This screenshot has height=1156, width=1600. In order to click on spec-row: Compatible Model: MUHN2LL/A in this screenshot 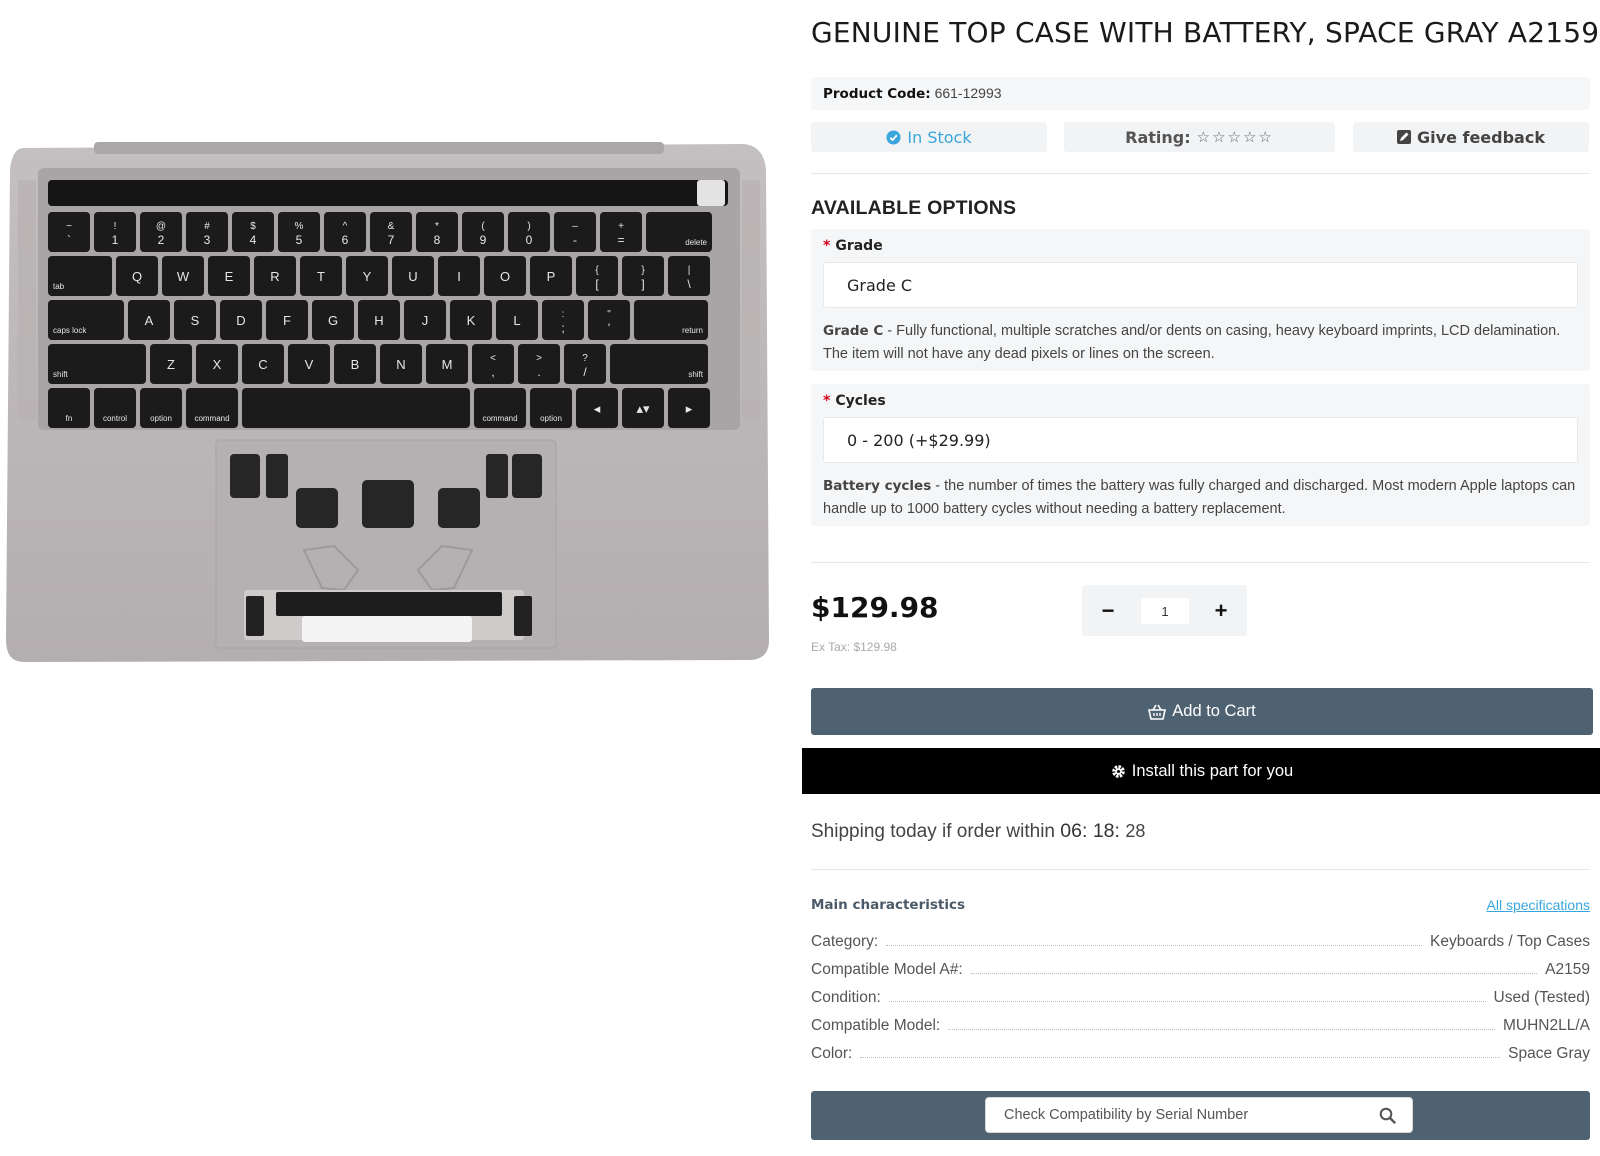, I will do `click(1200, 1024)`.